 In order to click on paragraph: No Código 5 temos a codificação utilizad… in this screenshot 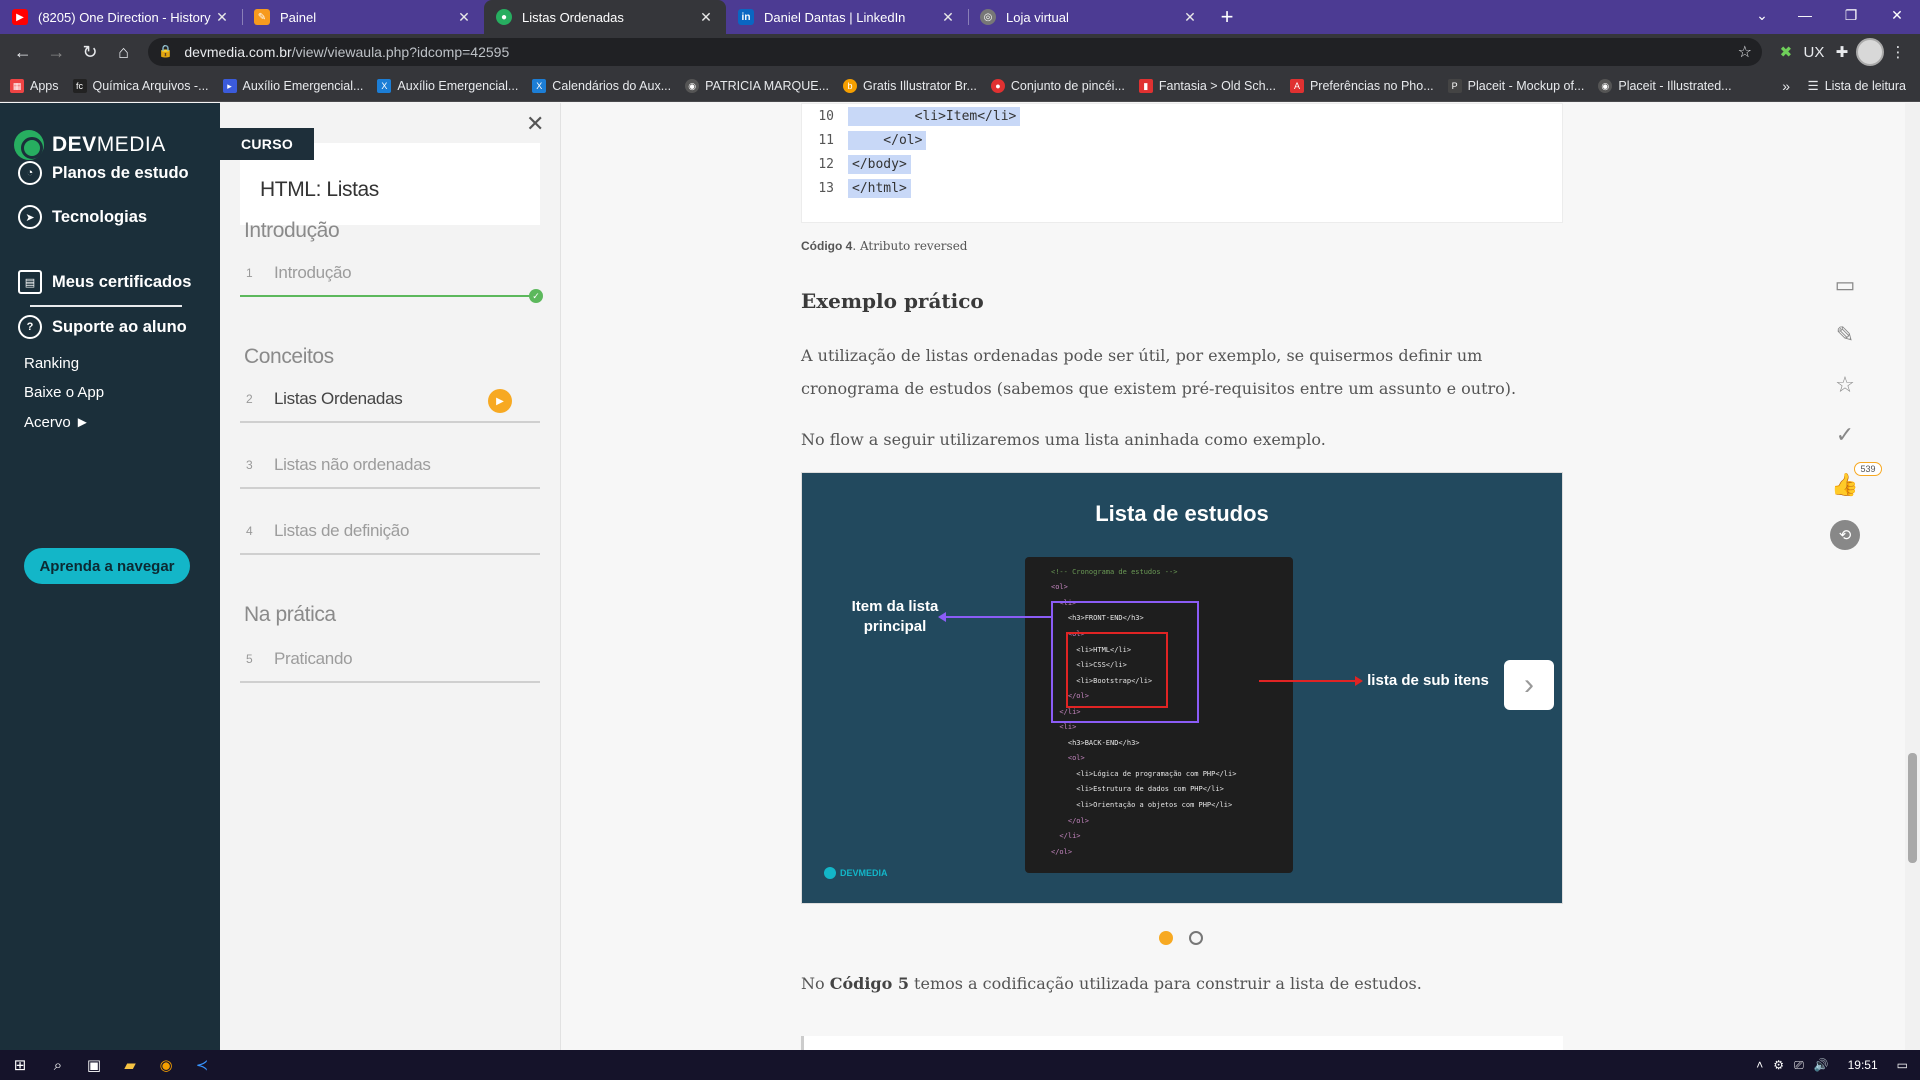, I will do `click(1111, 983)`.